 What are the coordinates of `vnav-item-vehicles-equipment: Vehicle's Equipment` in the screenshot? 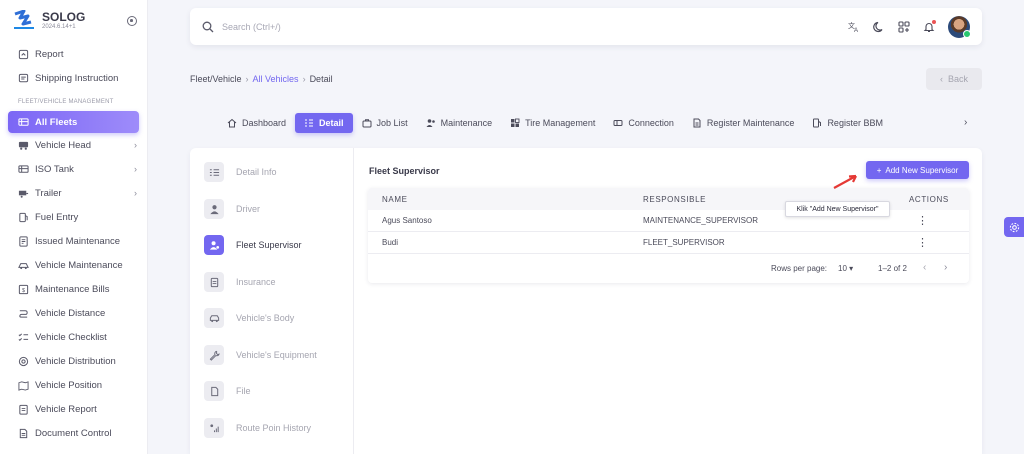 It's located at (260, 355).